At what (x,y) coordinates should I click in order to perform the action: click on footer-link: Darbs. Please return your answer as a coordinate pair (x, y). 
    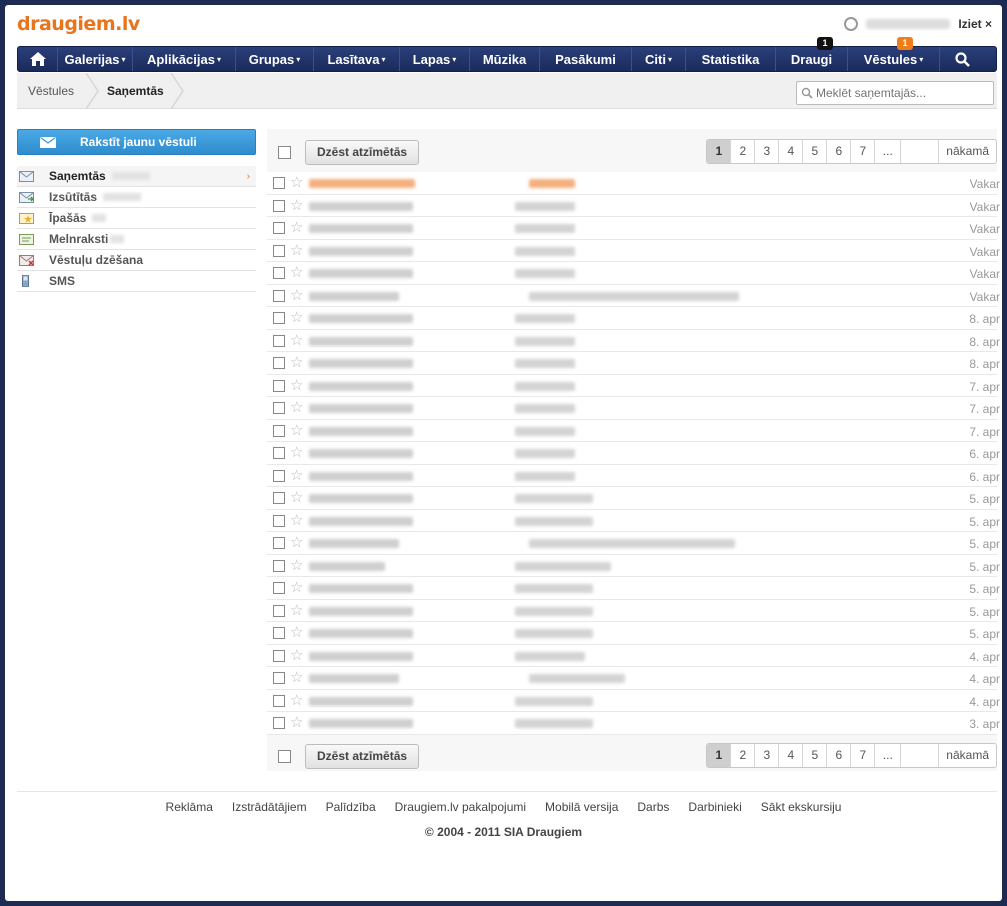
    Looking at the image, I should click on (653, 807).